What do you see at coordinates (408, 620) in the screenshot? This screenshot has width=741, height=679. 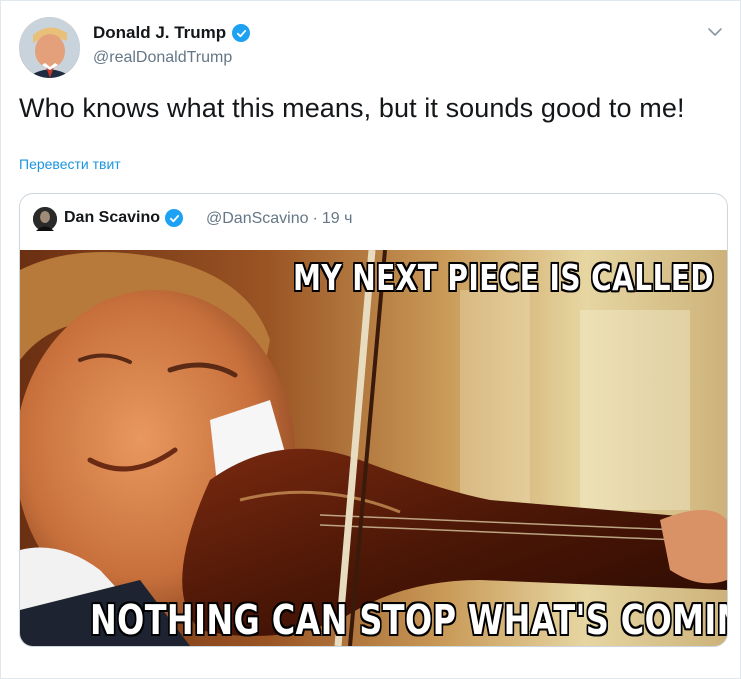 I see `meme-bottom-caption: NOTHING CAN STOP WHAT'S COMING` at bounding box center [408, 620].